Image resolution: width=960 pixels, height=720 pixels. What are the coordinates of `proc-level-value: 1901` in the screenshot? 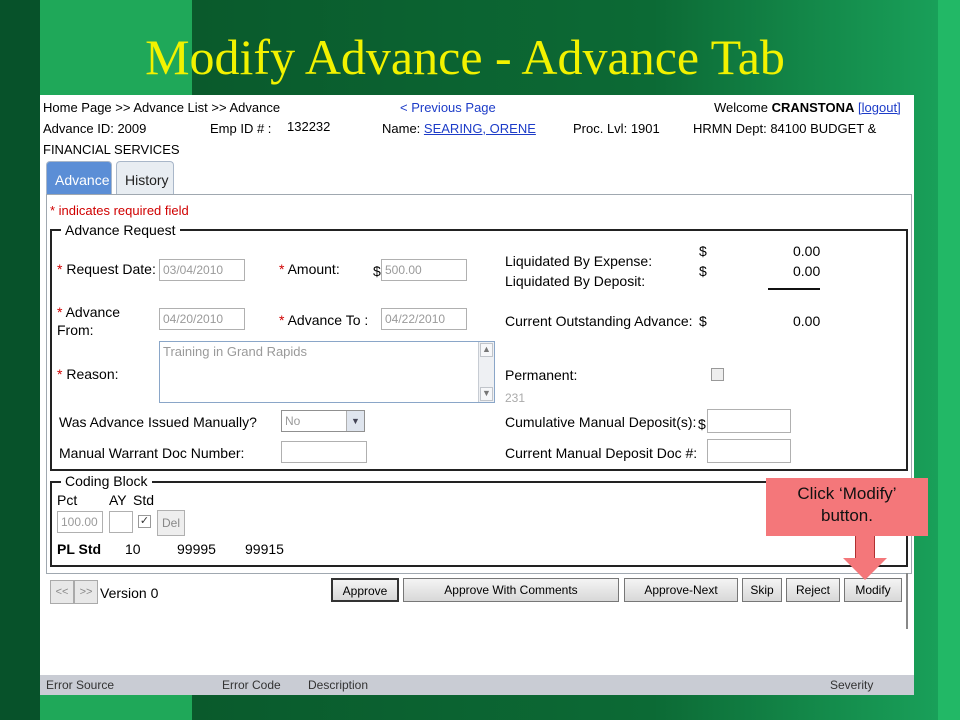 It's located at (645, 128).